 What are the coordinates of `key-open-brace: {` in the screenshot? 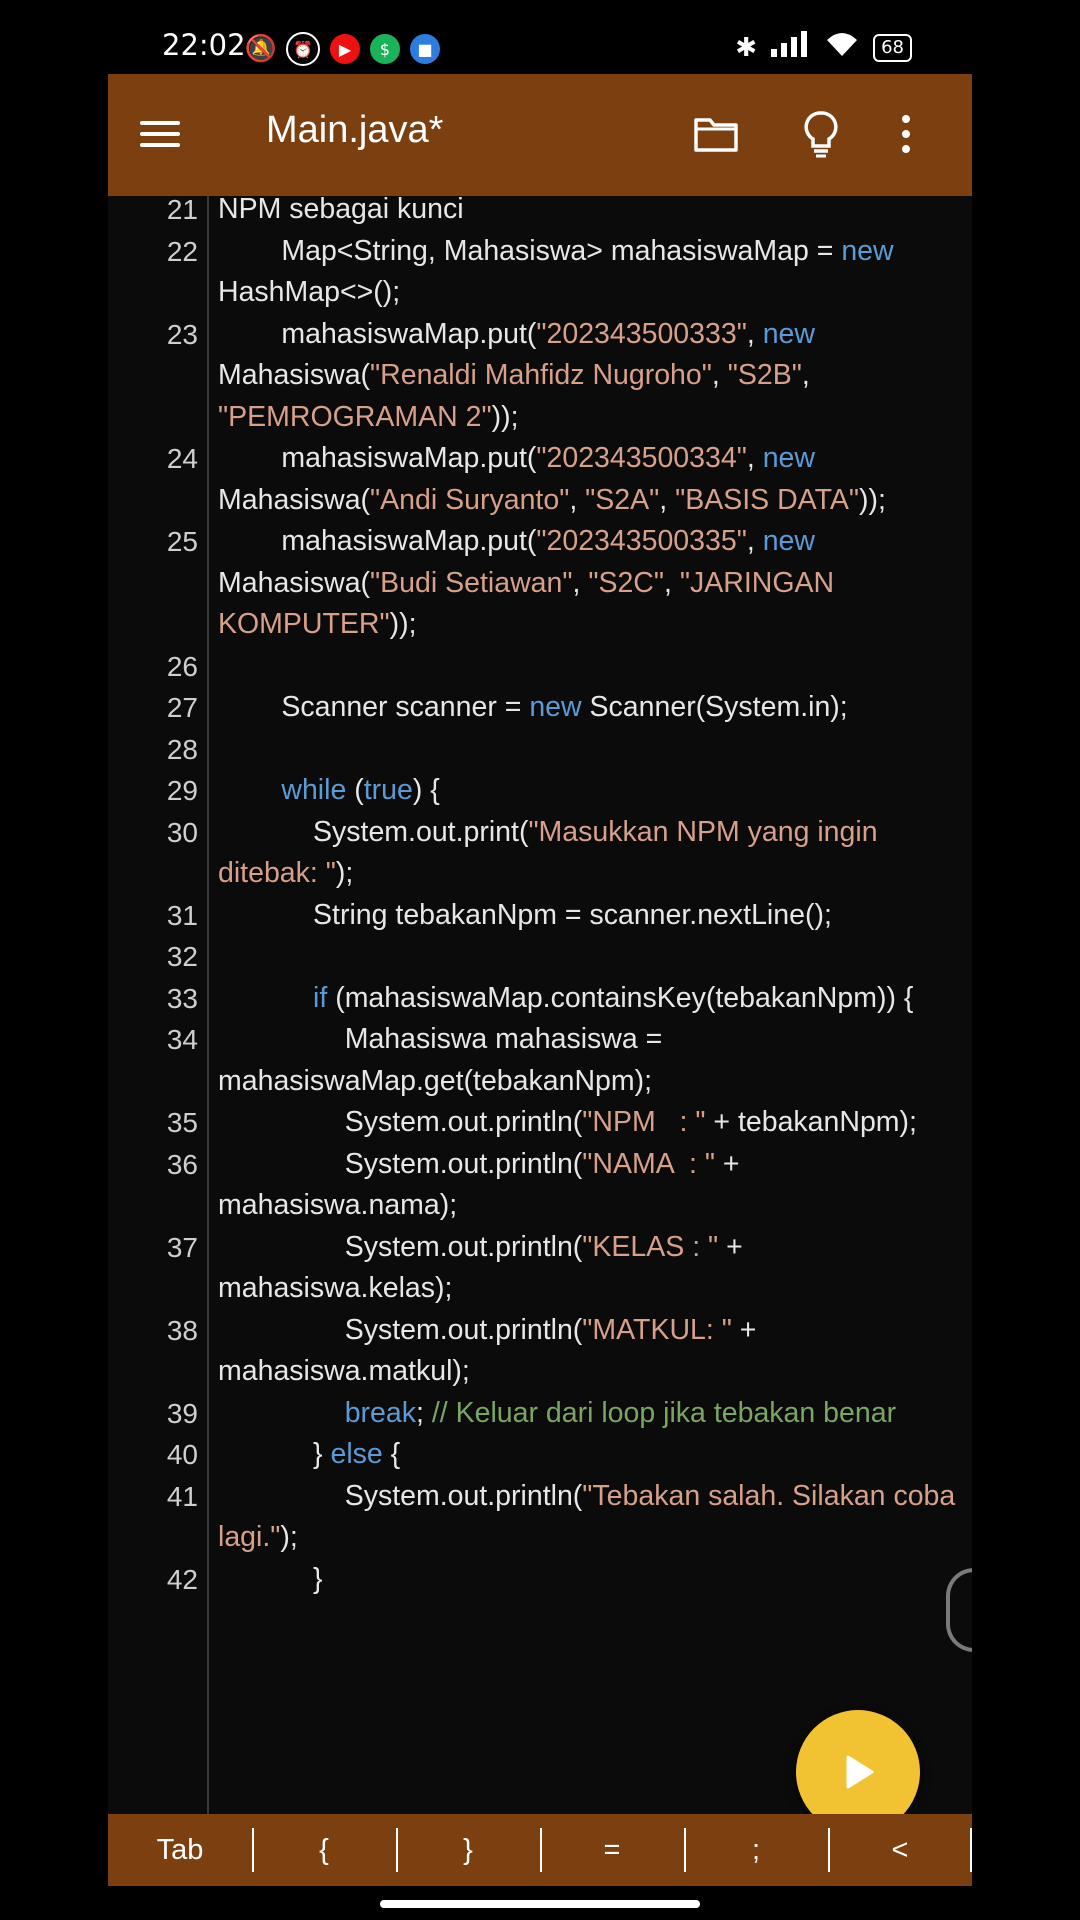 It's located at (324, 1849).